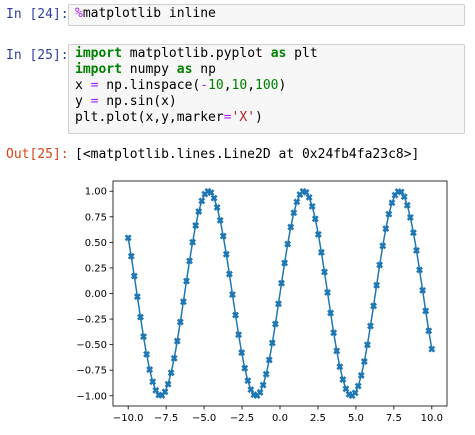 This screenshot has height=435, width=475. What do you see at coordinates (204, 418) in the screenshot?
I see `x-tick-label: −5.0` at bounding box center [204, 418].